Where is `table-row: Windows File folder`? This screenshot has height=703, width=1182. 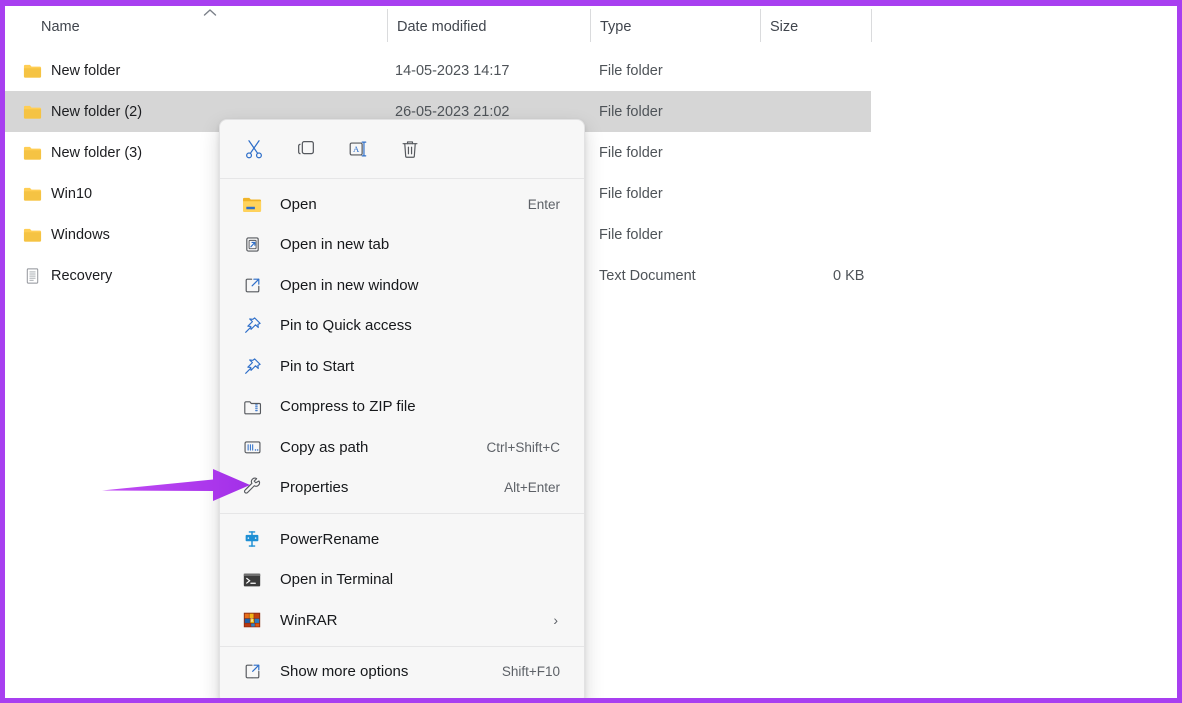
table-row: Windows File folder is located at coordinates (591, 234).